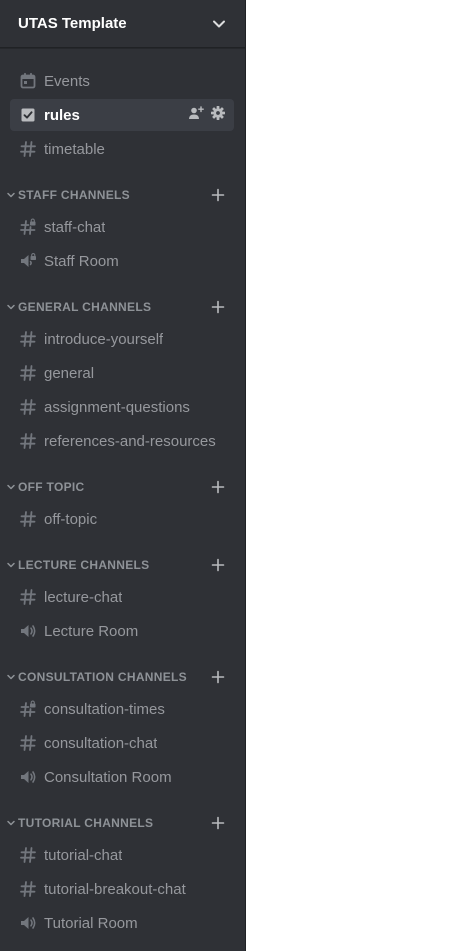 This screenshot has width=460, height=951. What do you see at coordinates (86, 823) in the screenshot?
I see `category-label: TUTORIAL CHANNELS` at bounding box center [86, 823].